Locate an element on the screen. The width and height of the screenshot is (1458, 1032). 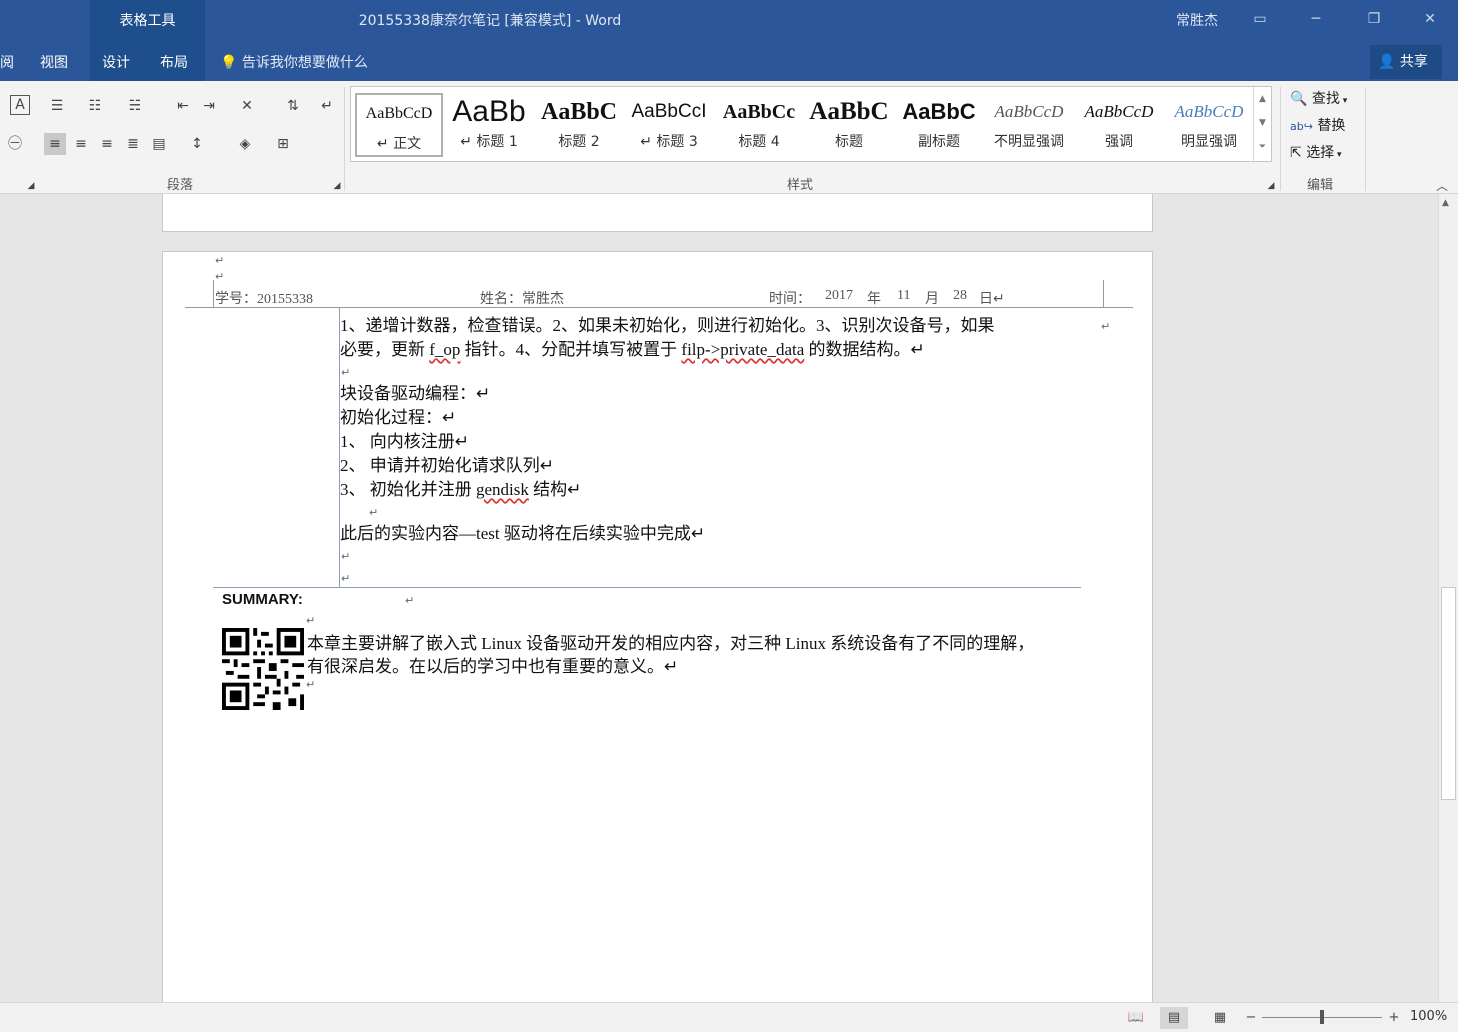
style-heading-4: AaBbCc 标题 4 is located at coordinates (759, 125).